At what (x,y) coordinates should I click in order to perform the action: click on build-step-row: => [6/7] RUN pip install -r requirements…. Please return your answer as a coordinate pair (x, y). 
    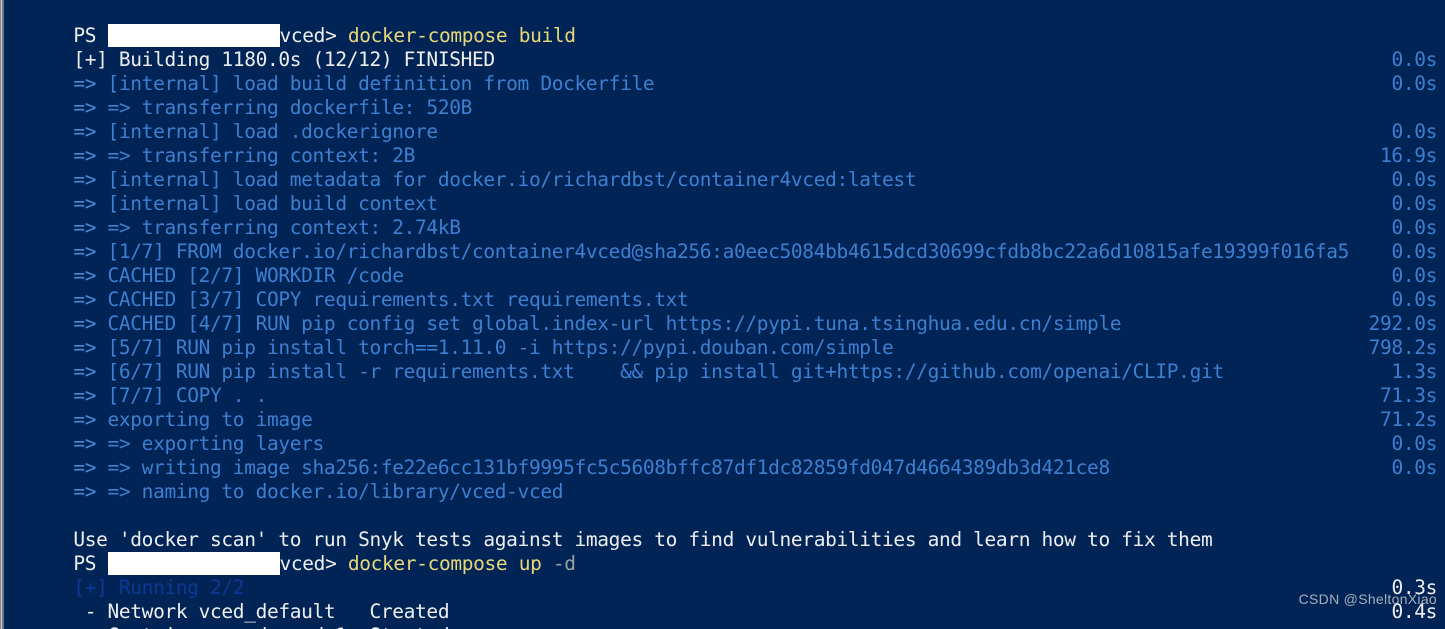
    Looking at the image, I should click on (724, 359).